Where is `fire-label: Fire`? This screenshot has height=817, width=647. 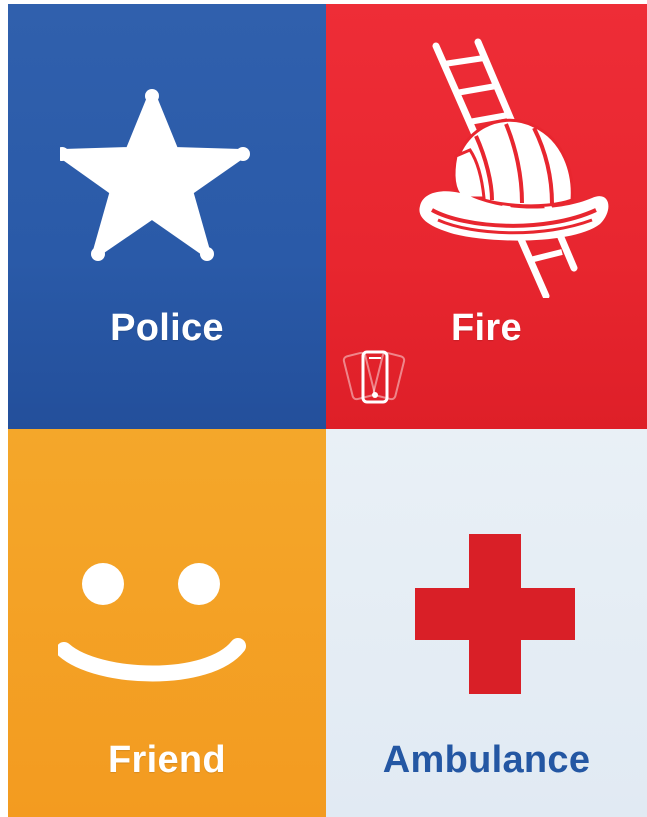 fire-label: Fire is located at coordinates (486, 328).